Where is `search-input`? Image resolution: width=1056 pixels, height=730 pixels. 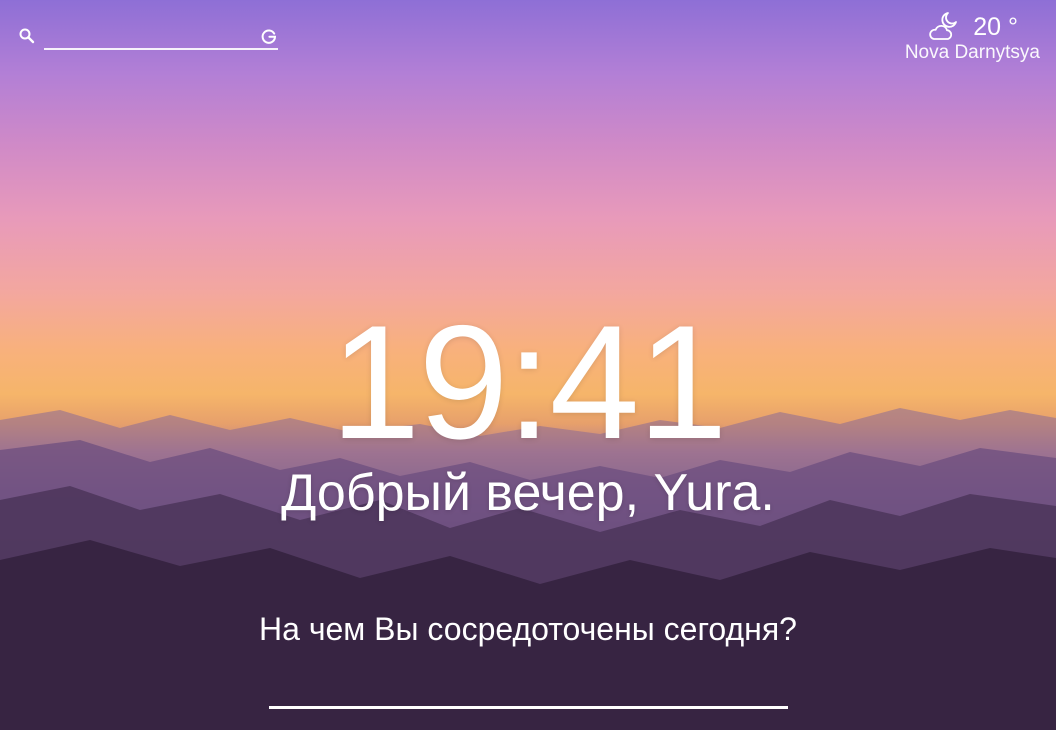
search-input is located at coordinates (161, 38).